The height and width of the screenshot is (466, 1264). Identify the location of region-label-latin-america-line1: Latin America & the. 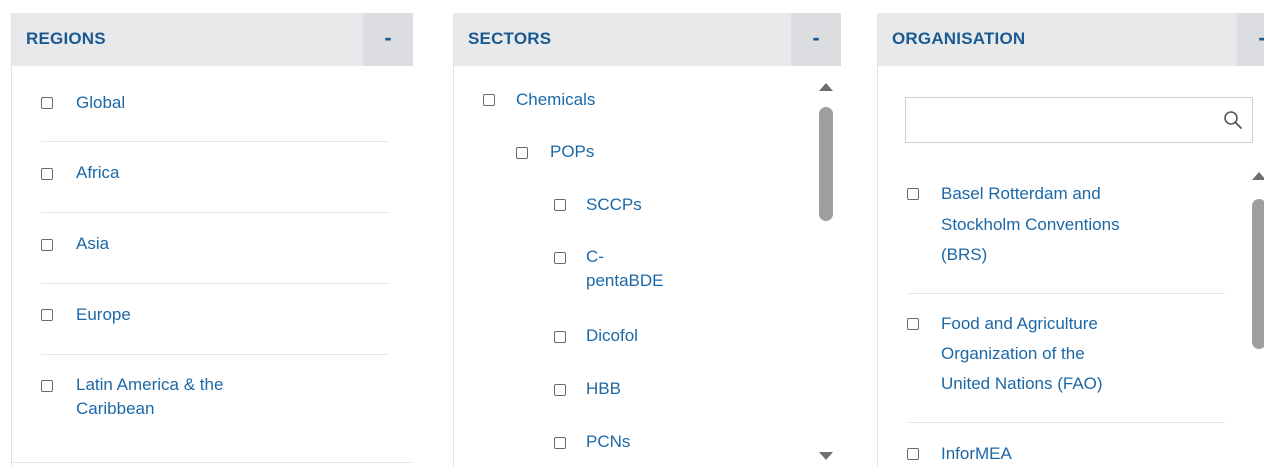
(149, 385).